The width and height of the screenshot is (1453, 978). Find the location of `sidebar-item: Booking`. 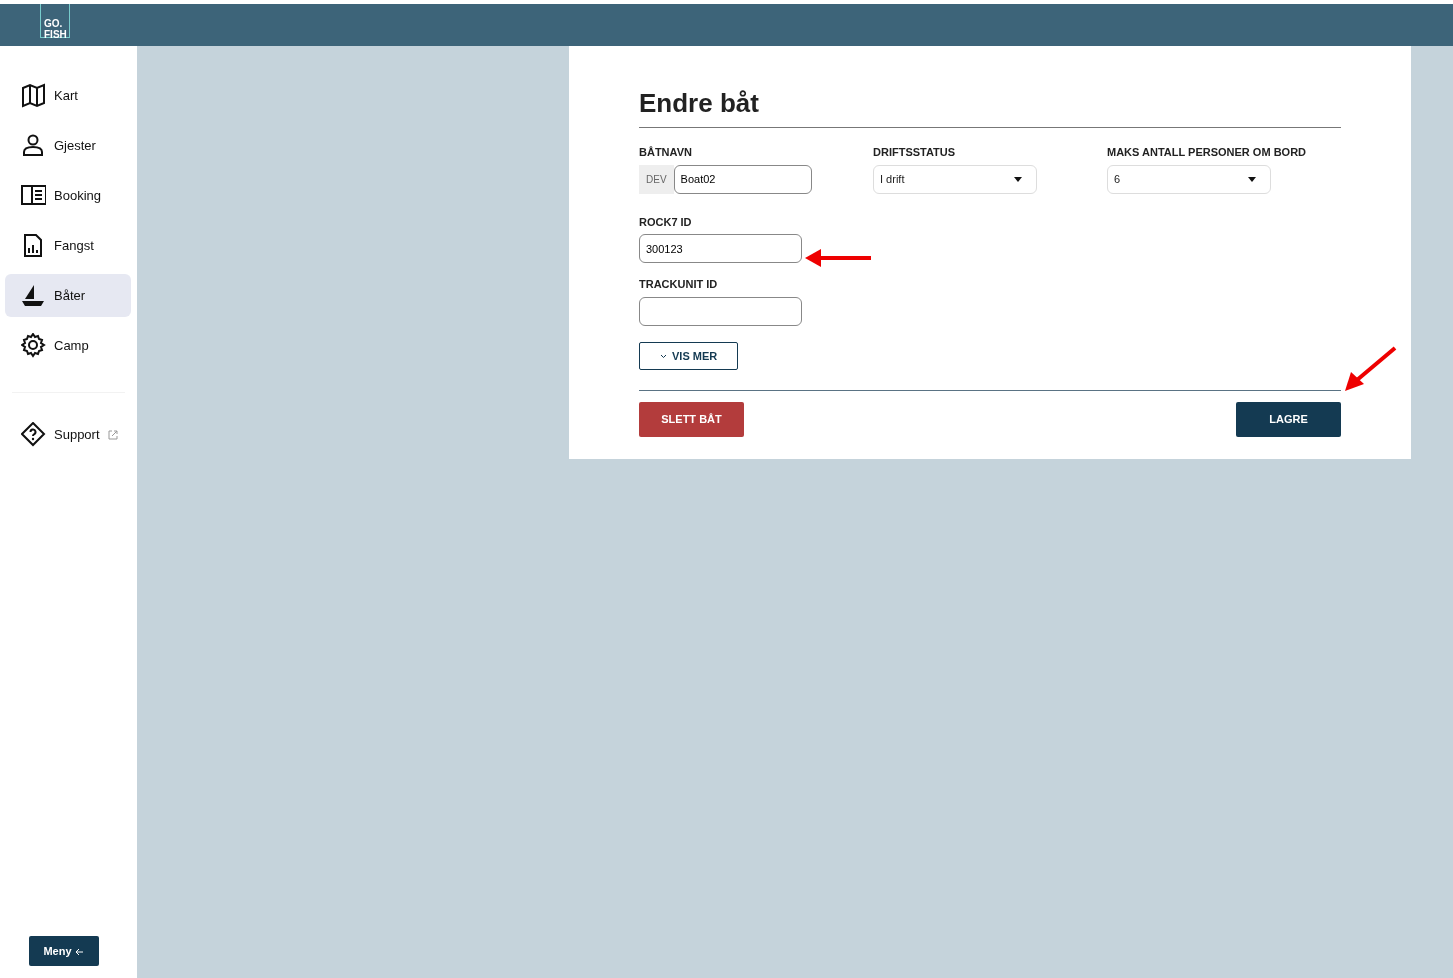

sidebar-item: Booking is located at coordinates (68, 195).